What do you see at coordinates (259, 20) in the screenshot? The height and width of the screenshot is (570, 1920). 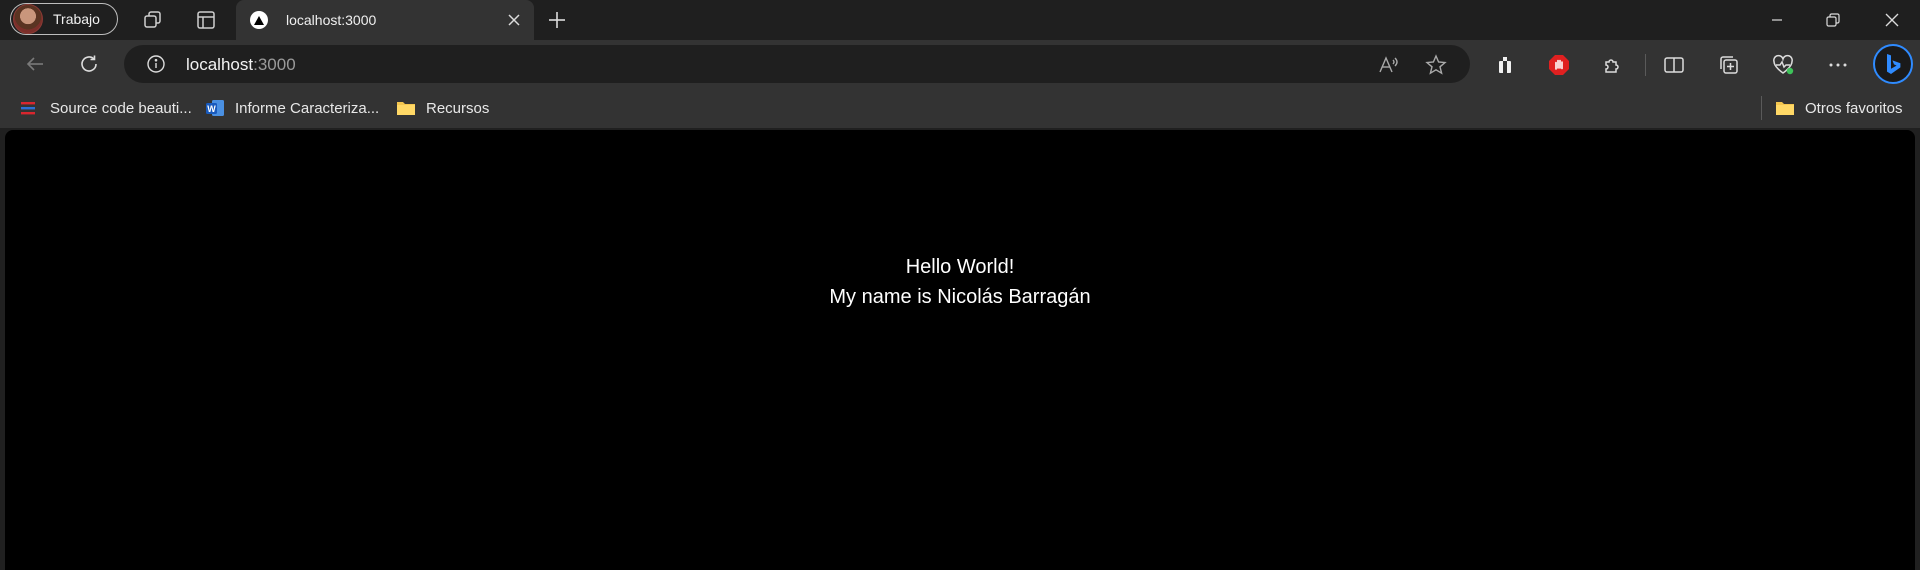 I see `nextjs-favicon-icon` at bounding box center [259, 20].